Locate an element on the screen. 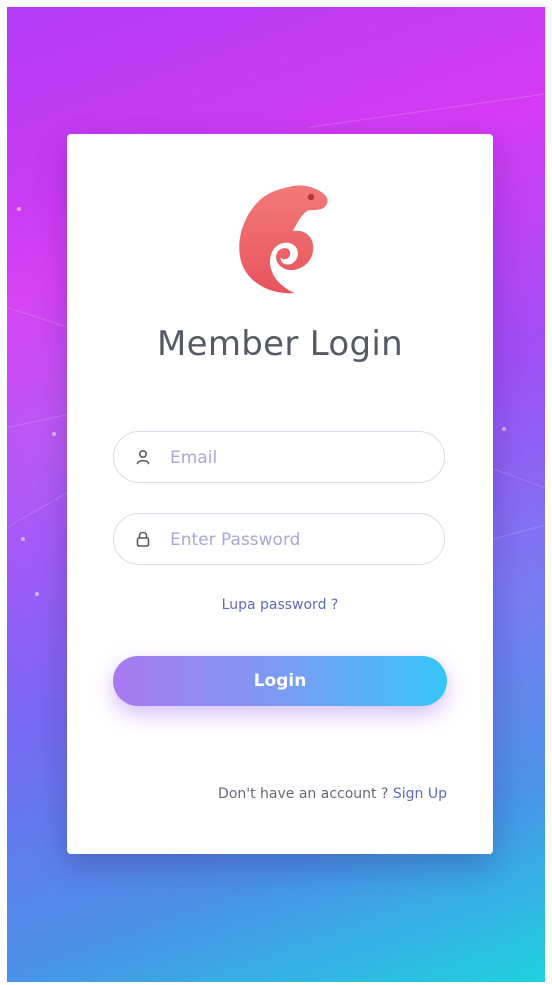 The height and width of the screenshot is (985, 552). signup-row: Don't have an account ? Sign Up is located at coordinates (332, 794).